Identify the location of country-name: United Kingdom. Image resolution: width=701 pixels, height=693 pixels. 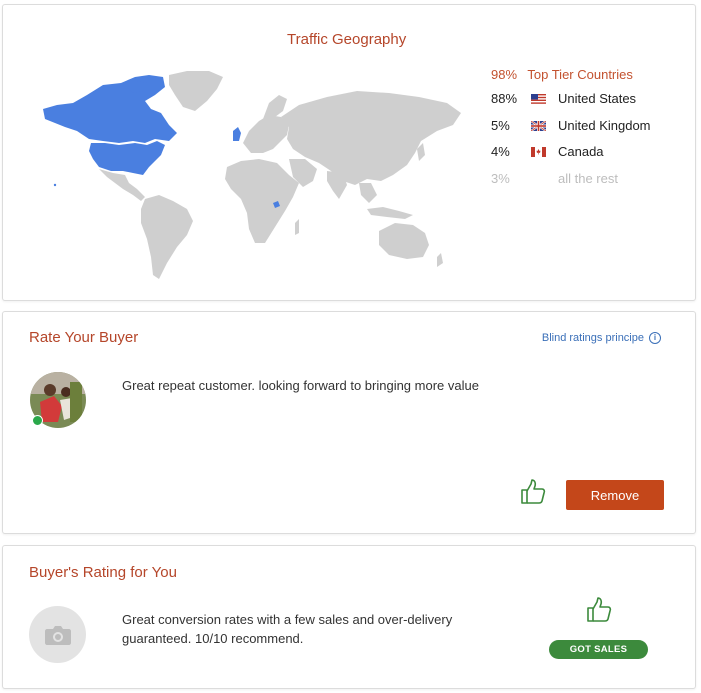
(604, 125).